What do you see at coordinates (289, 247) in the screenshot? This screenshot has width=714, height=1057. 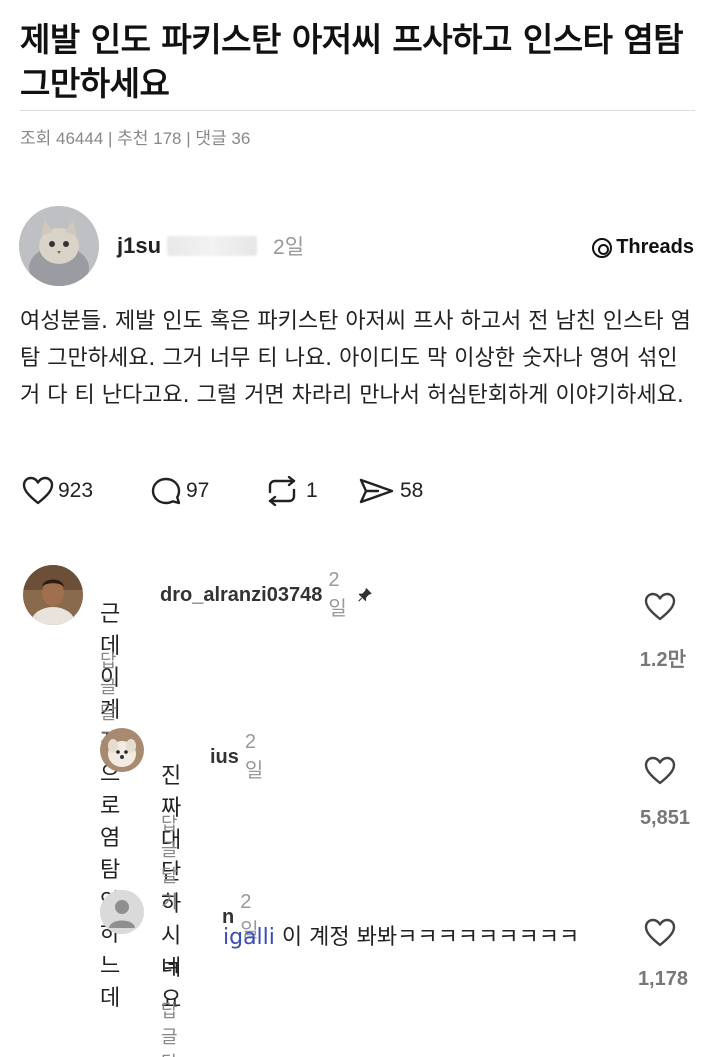 I see `post-time: 2일` at bounding box center [289, 247].